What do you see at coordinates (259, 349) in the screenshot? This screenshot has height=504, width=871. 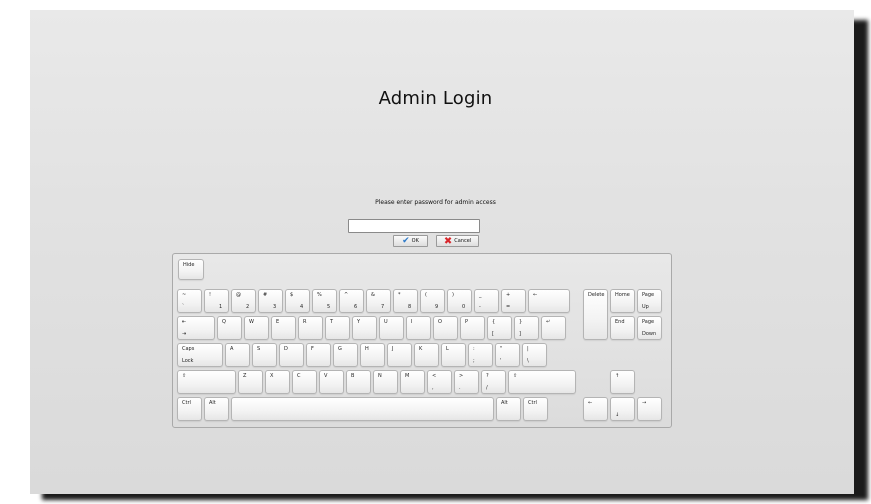 I see `key-s-label: S` at bounding box center [259, 349].